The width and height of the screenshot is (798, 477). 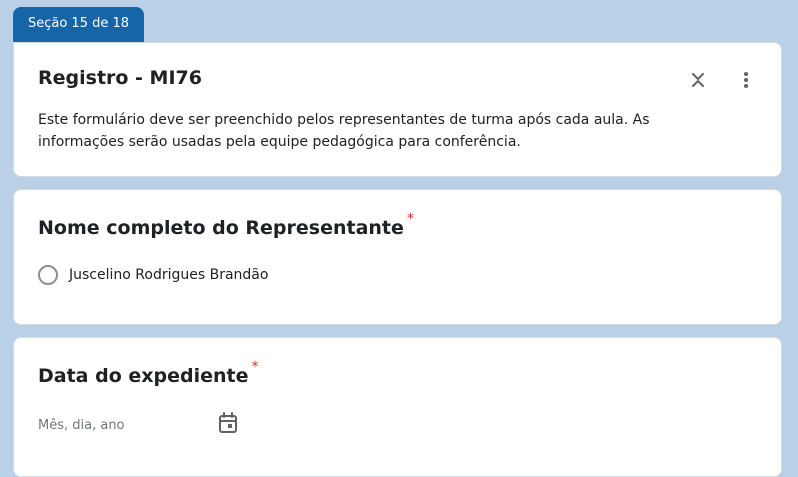 I want to click on date-placeholder: Mês, dia, ano, so click(x=81, y=425).